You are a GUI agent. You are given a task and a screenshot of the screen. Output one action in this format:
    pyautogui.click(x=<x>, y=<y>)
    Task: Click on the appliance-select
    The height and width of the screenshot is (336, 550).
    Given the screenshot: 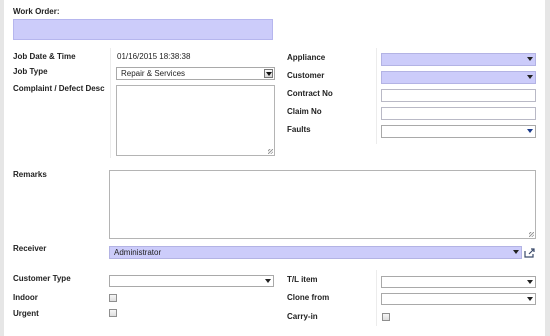 What is the action you would take?
    pyautogui.click(x=458, y=59)
    